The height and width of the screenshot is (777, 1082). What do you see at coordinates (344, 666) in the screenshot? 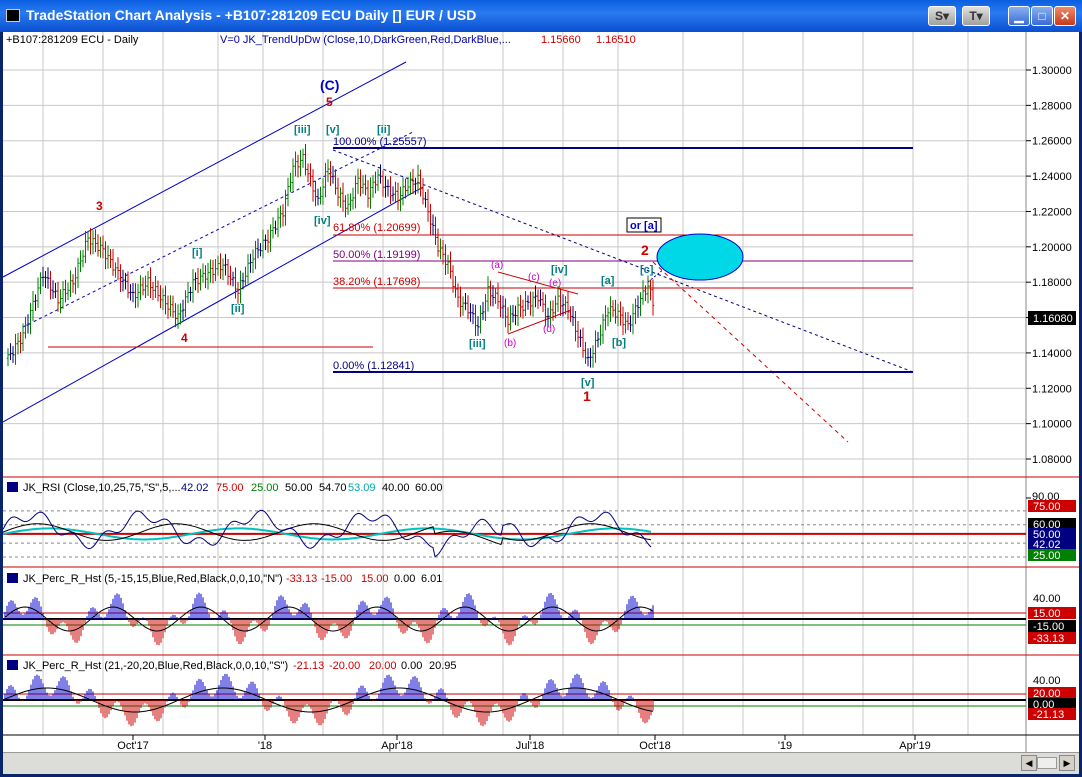
I see `perc2-value-2: -20.00` at bounding box center [344, 666].